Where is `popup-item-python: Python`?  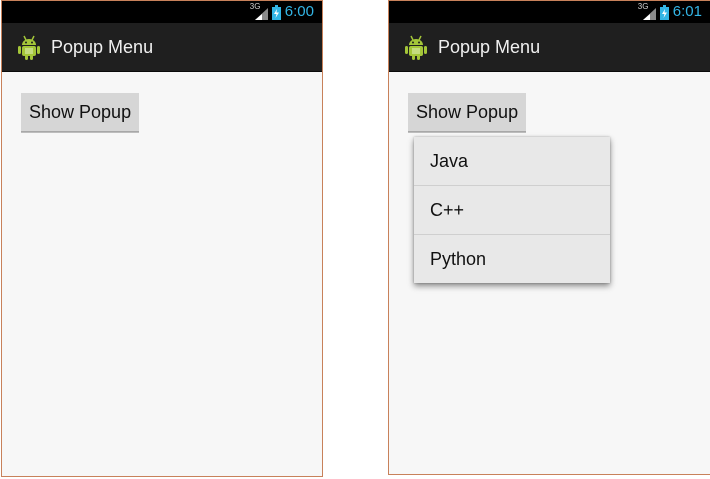
popup-item-python: Python is located at coordinates (512, 259).